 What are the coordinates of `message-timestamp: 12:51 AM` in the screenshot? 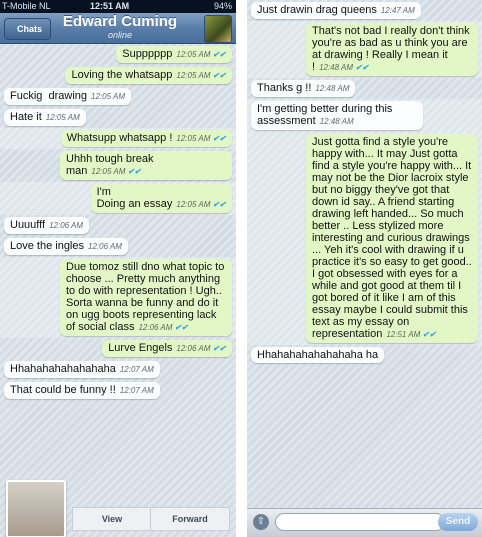 It's located at (403, 334).